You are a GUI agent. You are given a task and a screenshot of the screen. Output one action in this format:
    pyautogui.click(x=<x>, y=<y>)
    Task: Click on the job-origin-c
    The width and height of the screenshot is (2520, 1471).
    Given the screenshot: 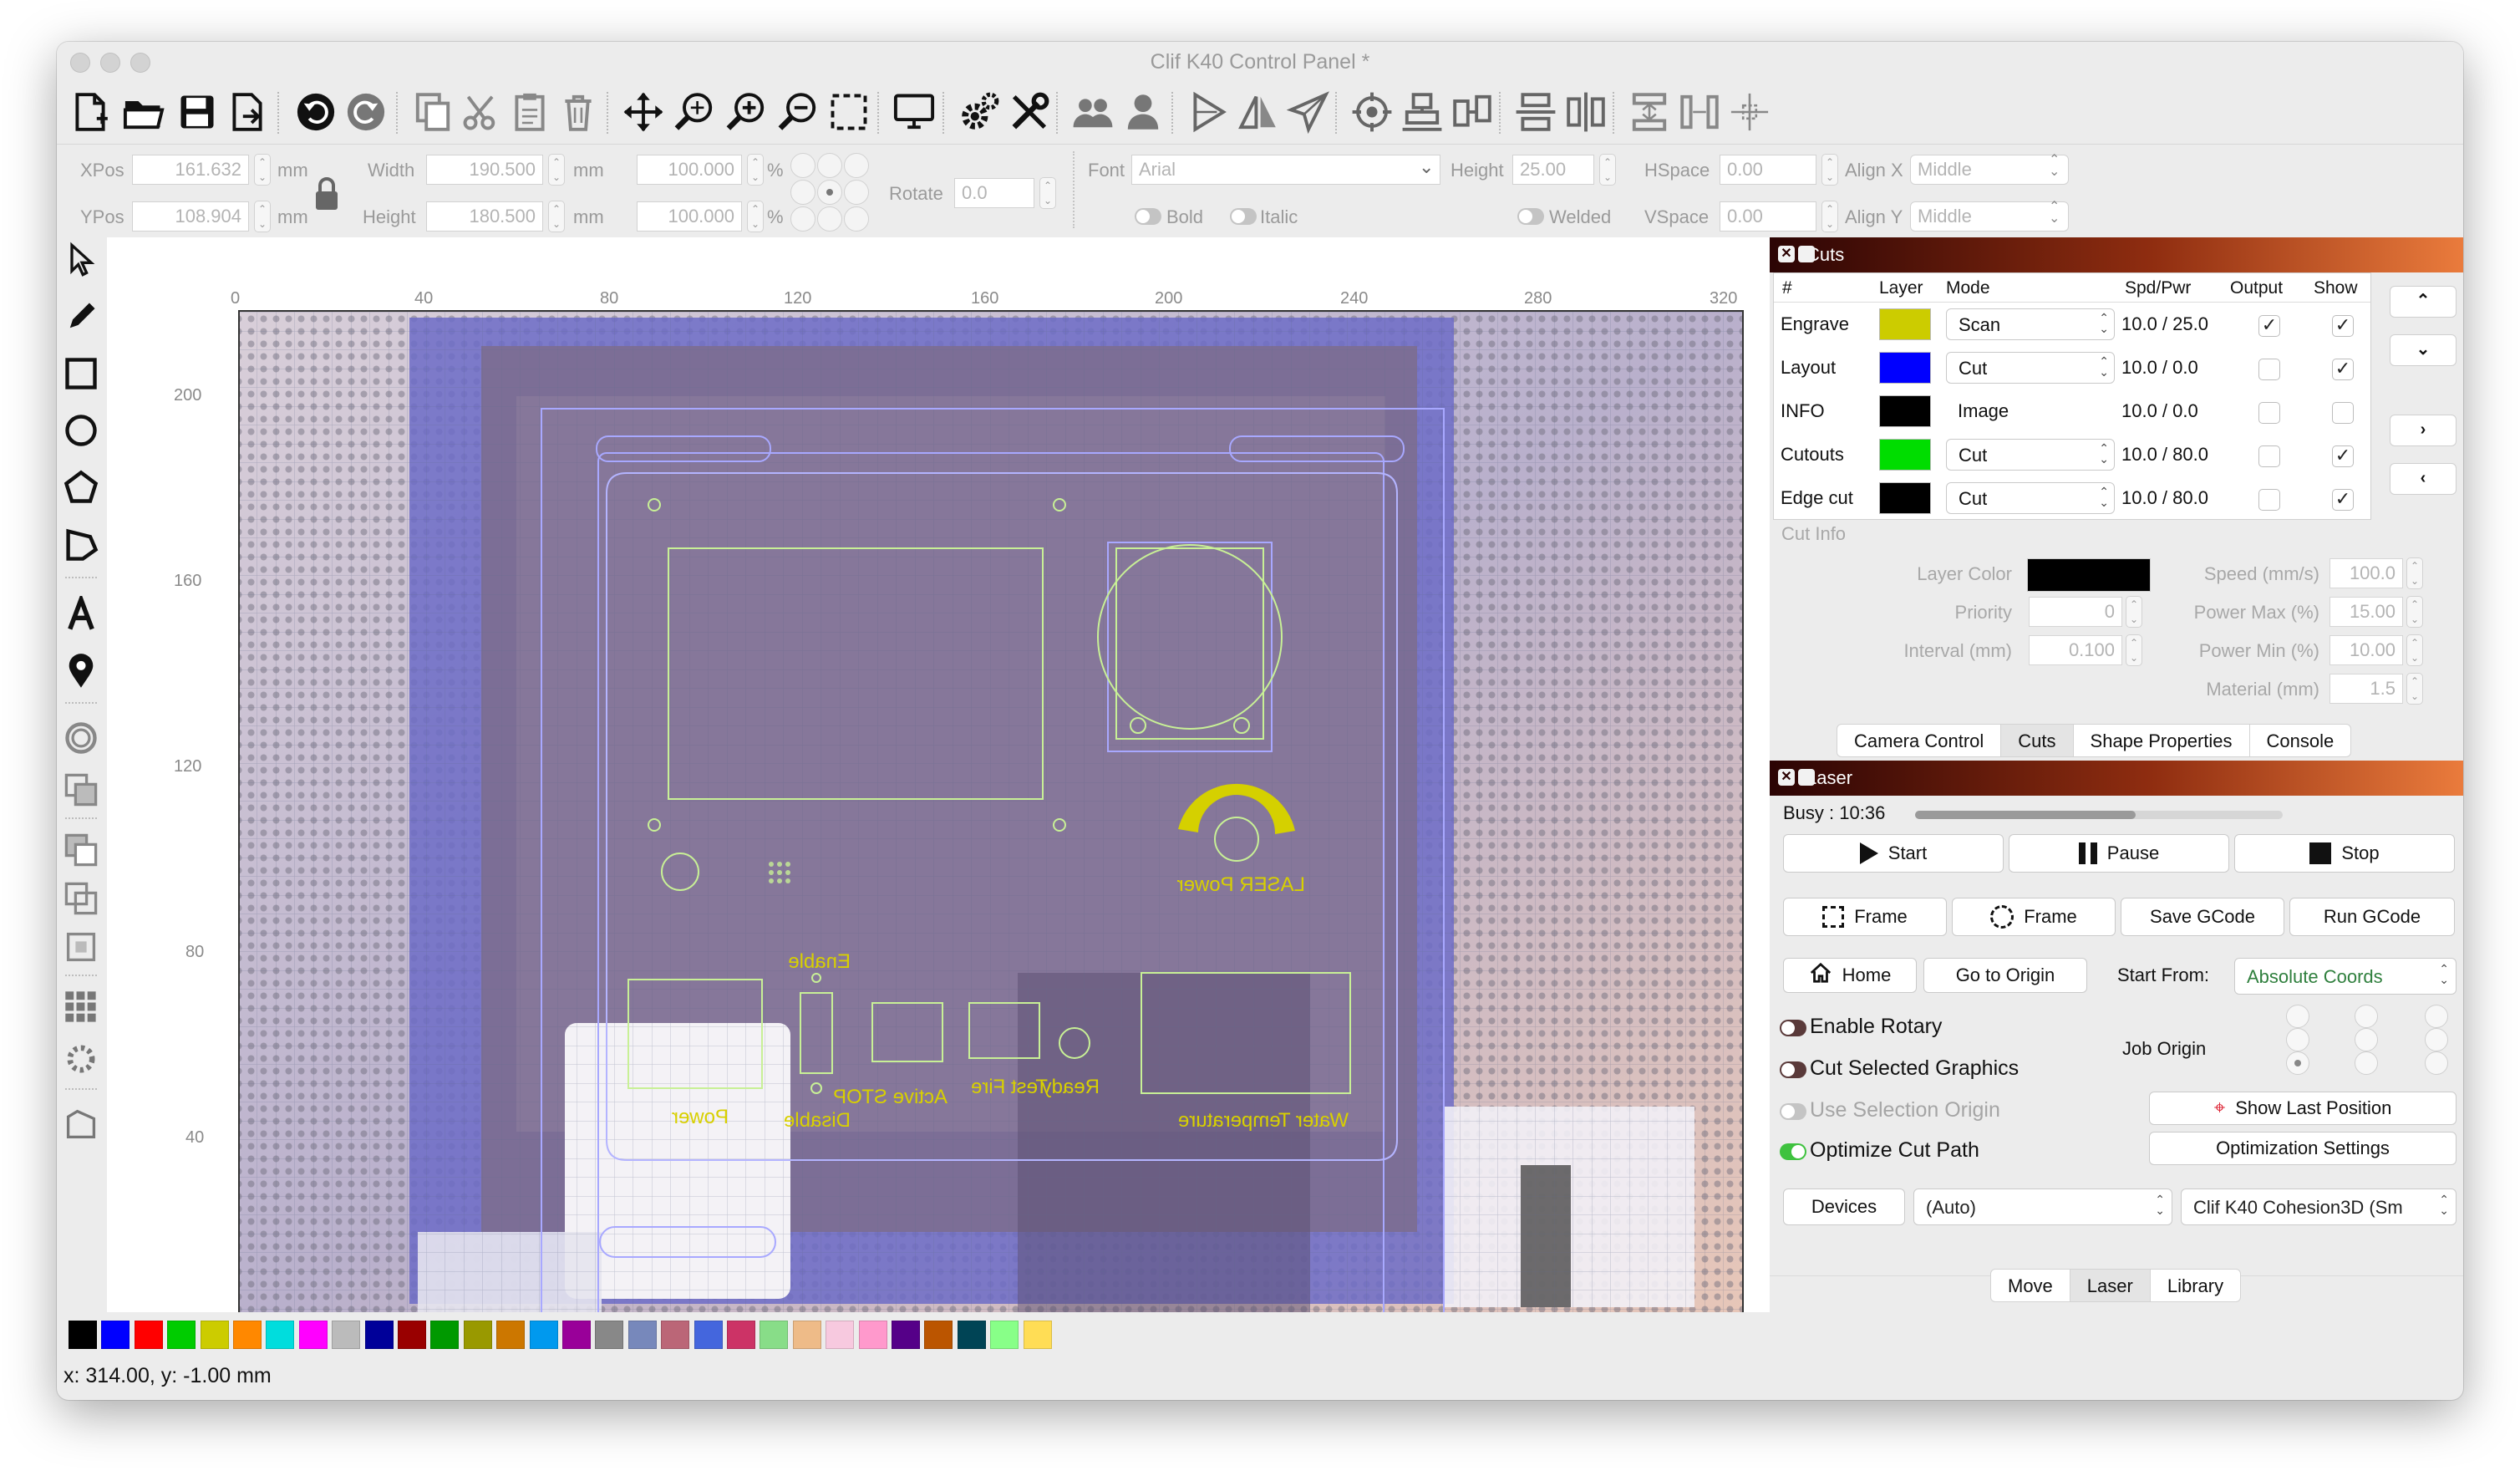 What is the action you would take?
    pyautogui.click(x=2366, y=1039)
    